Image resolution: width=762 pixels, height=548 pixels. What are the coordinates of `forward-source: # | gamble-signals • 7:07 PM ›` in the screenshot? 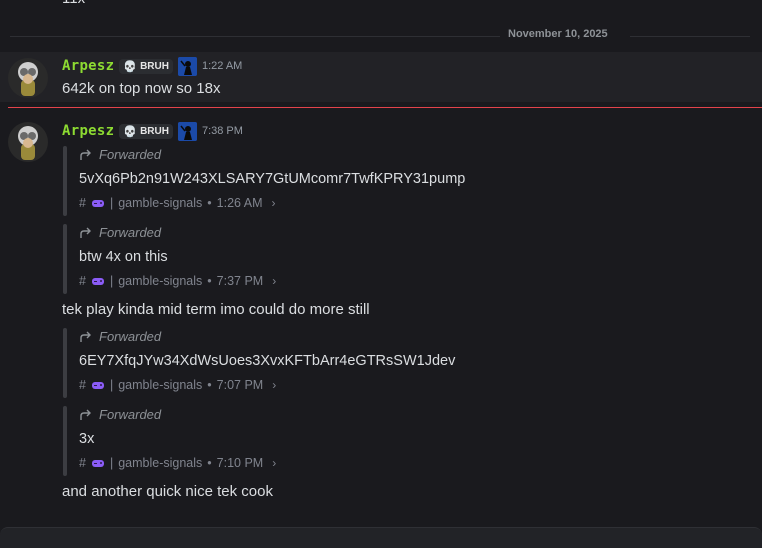 It's located at (177, 385).